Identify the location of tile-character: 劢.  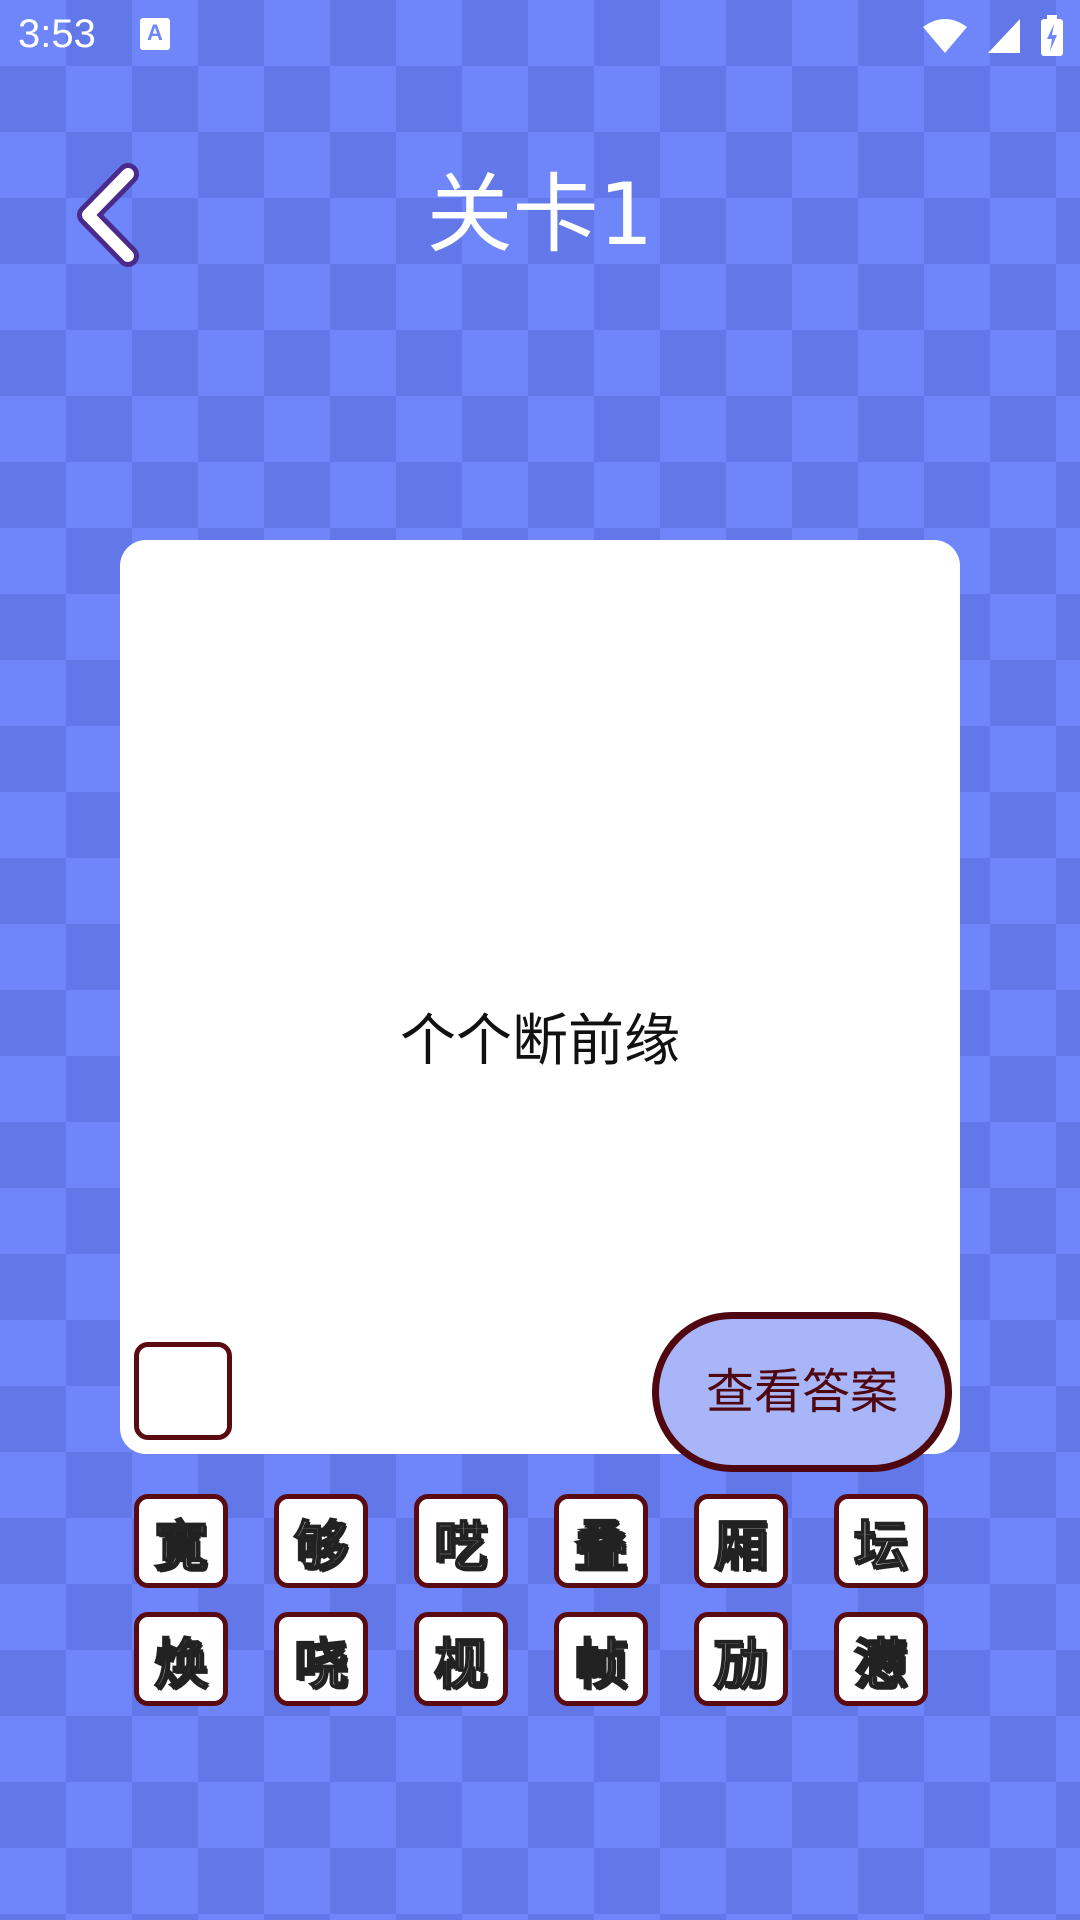
(741, 1664).